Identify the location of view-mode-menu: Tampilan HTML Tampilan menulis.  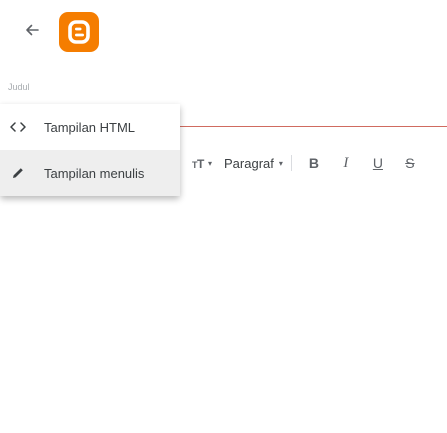
(90, 150).